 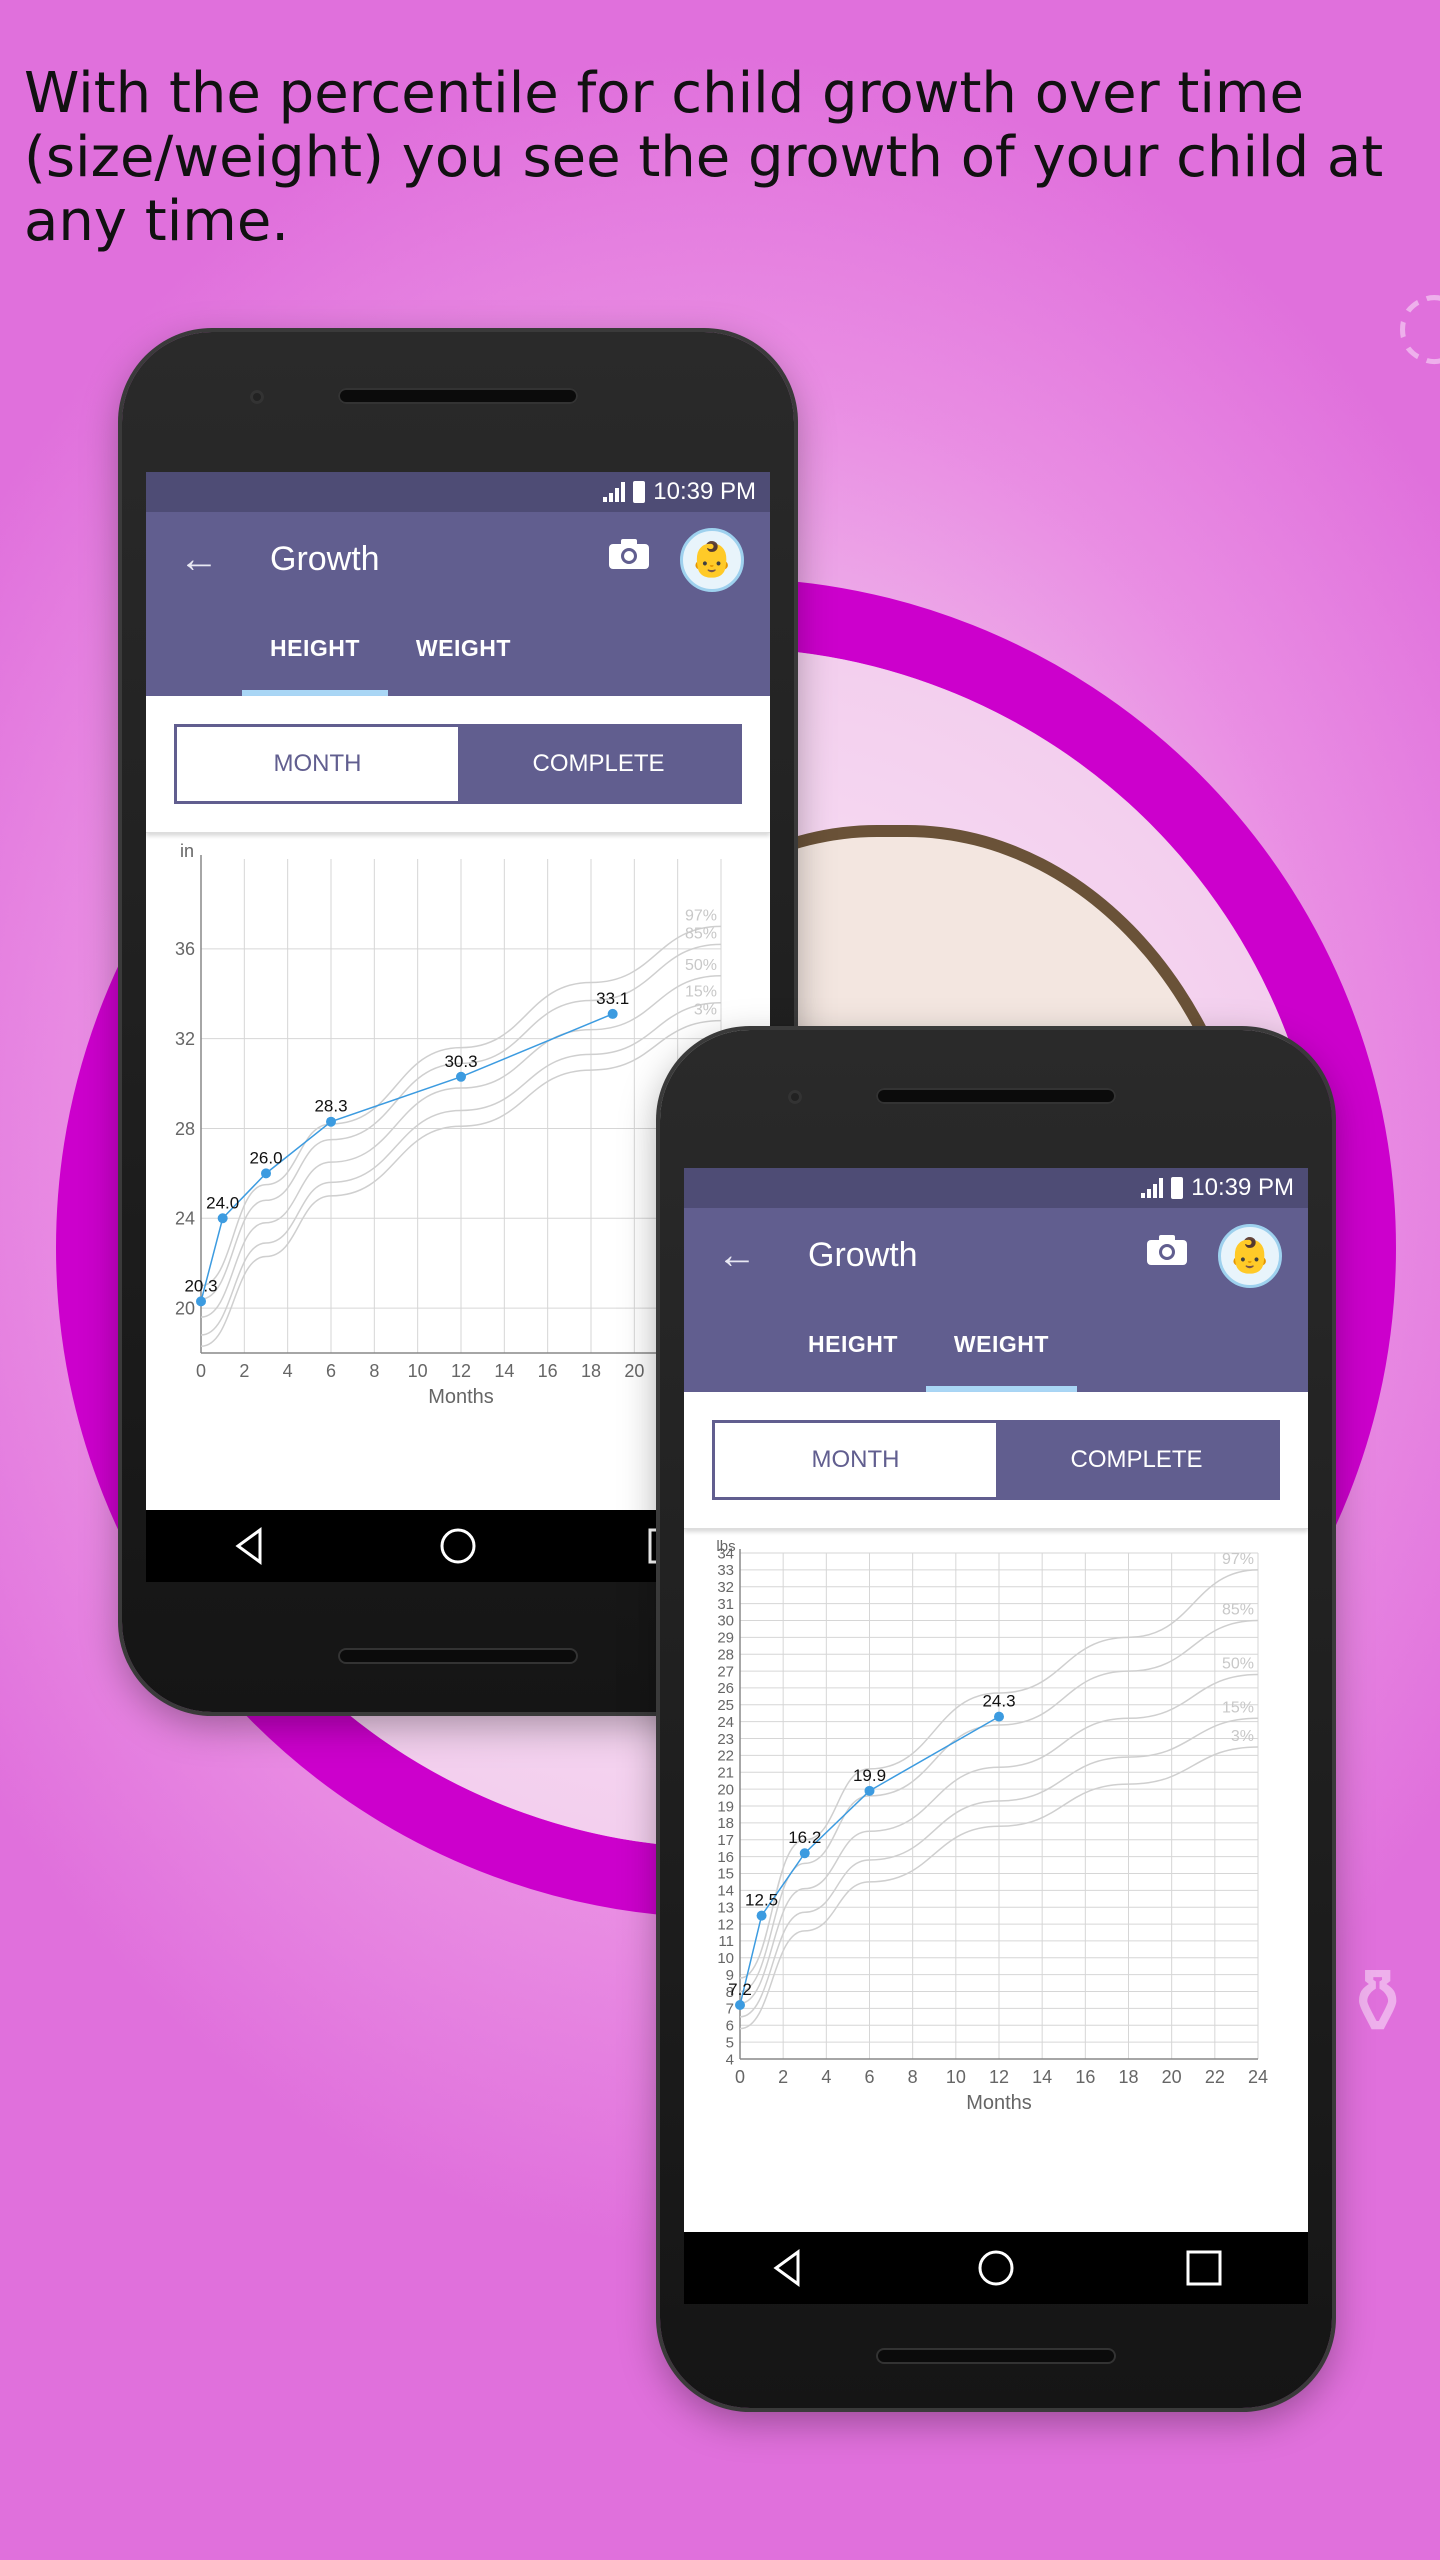 I want to click on data-label: 16.2, so click(x=804, y=1837).